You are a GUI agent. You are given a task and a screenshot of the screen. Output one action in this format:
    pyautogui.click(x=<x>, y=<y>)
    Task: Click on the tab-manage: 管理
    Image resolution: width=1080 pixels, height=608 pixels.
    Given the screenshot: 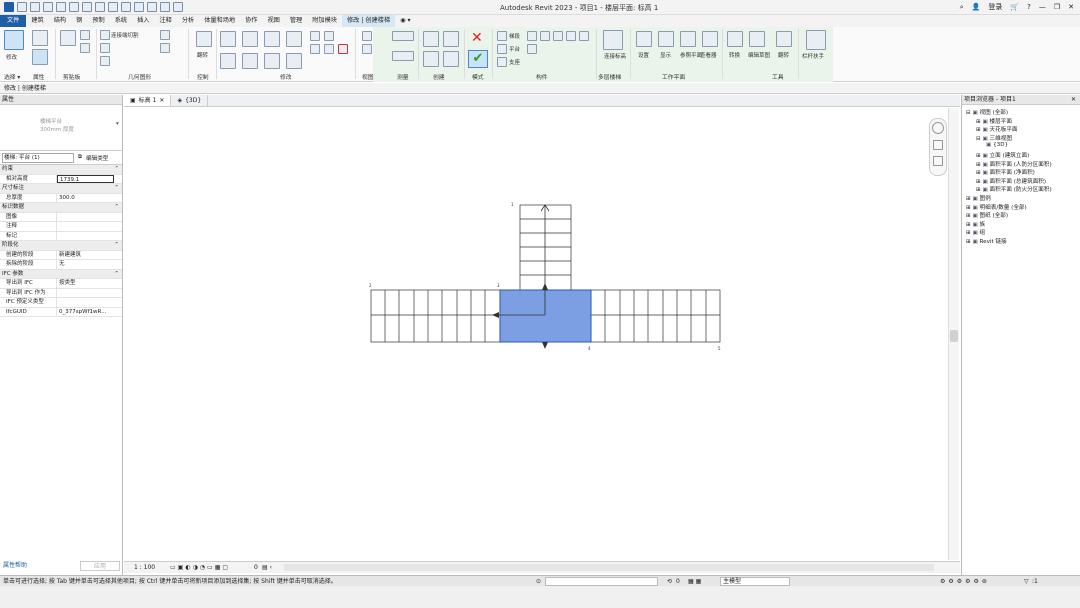 What is the action you would take?
    pyautogui.click(x=296, y=21)
    